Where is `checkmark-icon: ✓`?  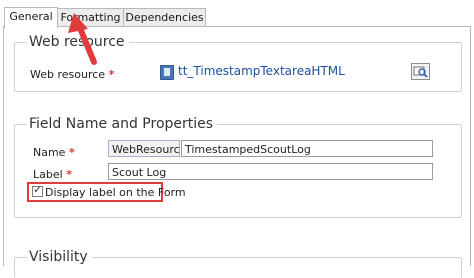 checkmark-icon: ✓ is located at coordinates (38, 189).